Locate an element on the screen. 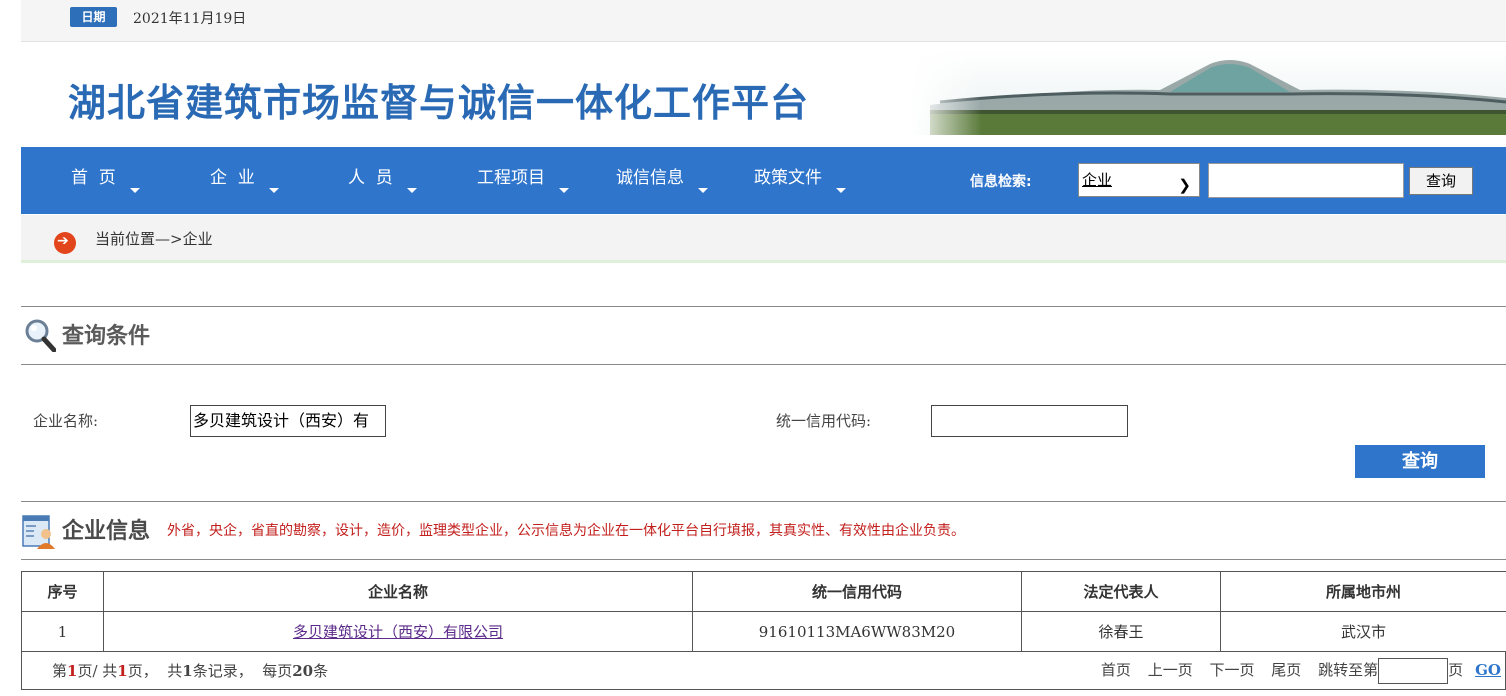 The width and height of the screenshot is (1506, 696). nav-enterprise: 企 业 is located at coordinates (244, 178).